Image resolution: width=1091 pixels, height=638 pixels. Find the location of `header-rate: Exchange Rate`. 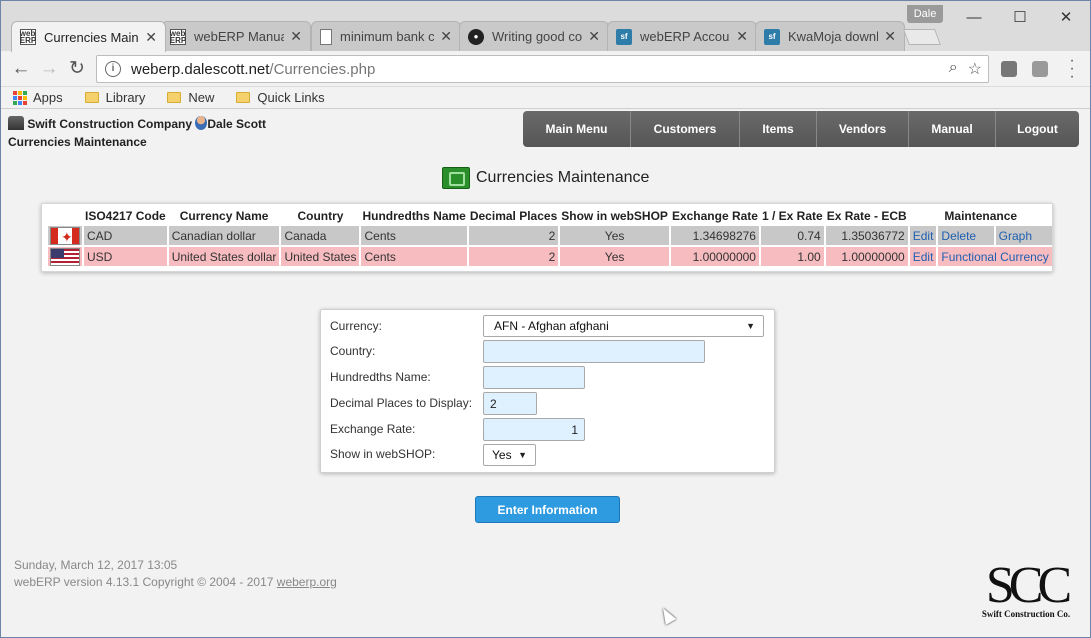

header-rate: Exchange Rate is located at coordinates (714, 216).